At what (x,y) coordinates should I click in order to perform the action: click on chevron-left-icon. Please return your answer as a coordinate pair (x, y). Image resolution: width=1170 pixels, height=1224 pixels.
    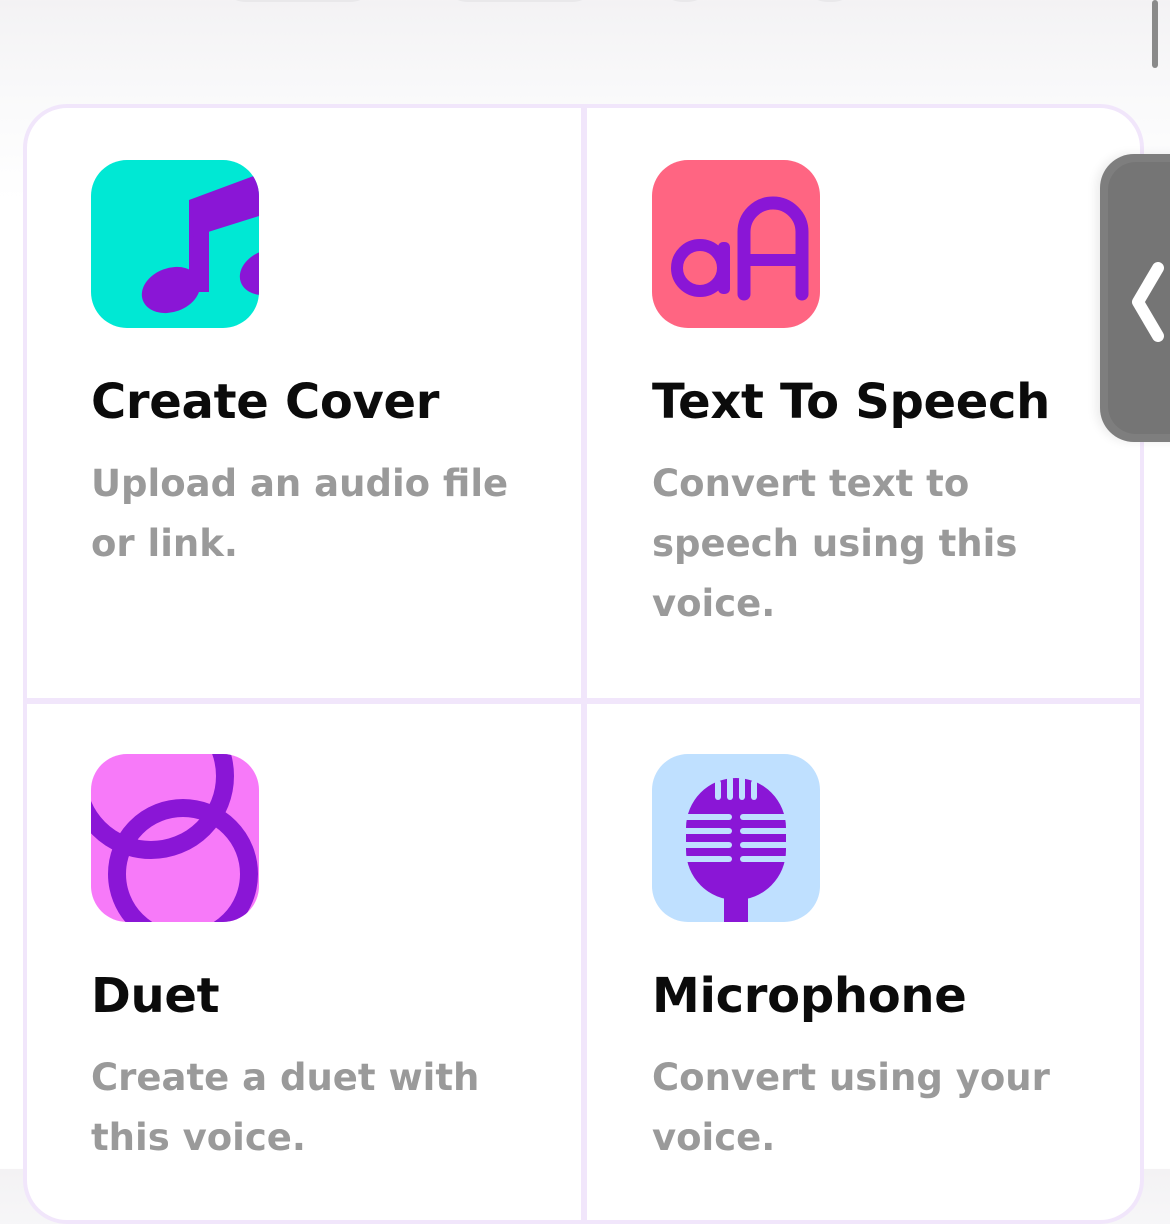
    Looking at the image, I should click on (1148, 302).